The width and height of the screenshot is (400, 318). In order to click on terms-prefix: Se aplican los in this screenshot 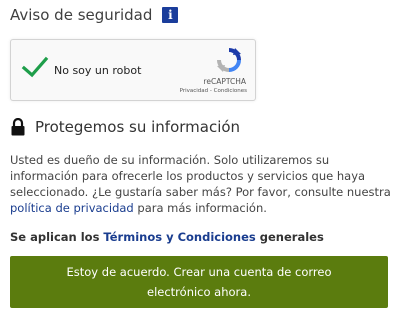, I will do `click(57, 237)`.